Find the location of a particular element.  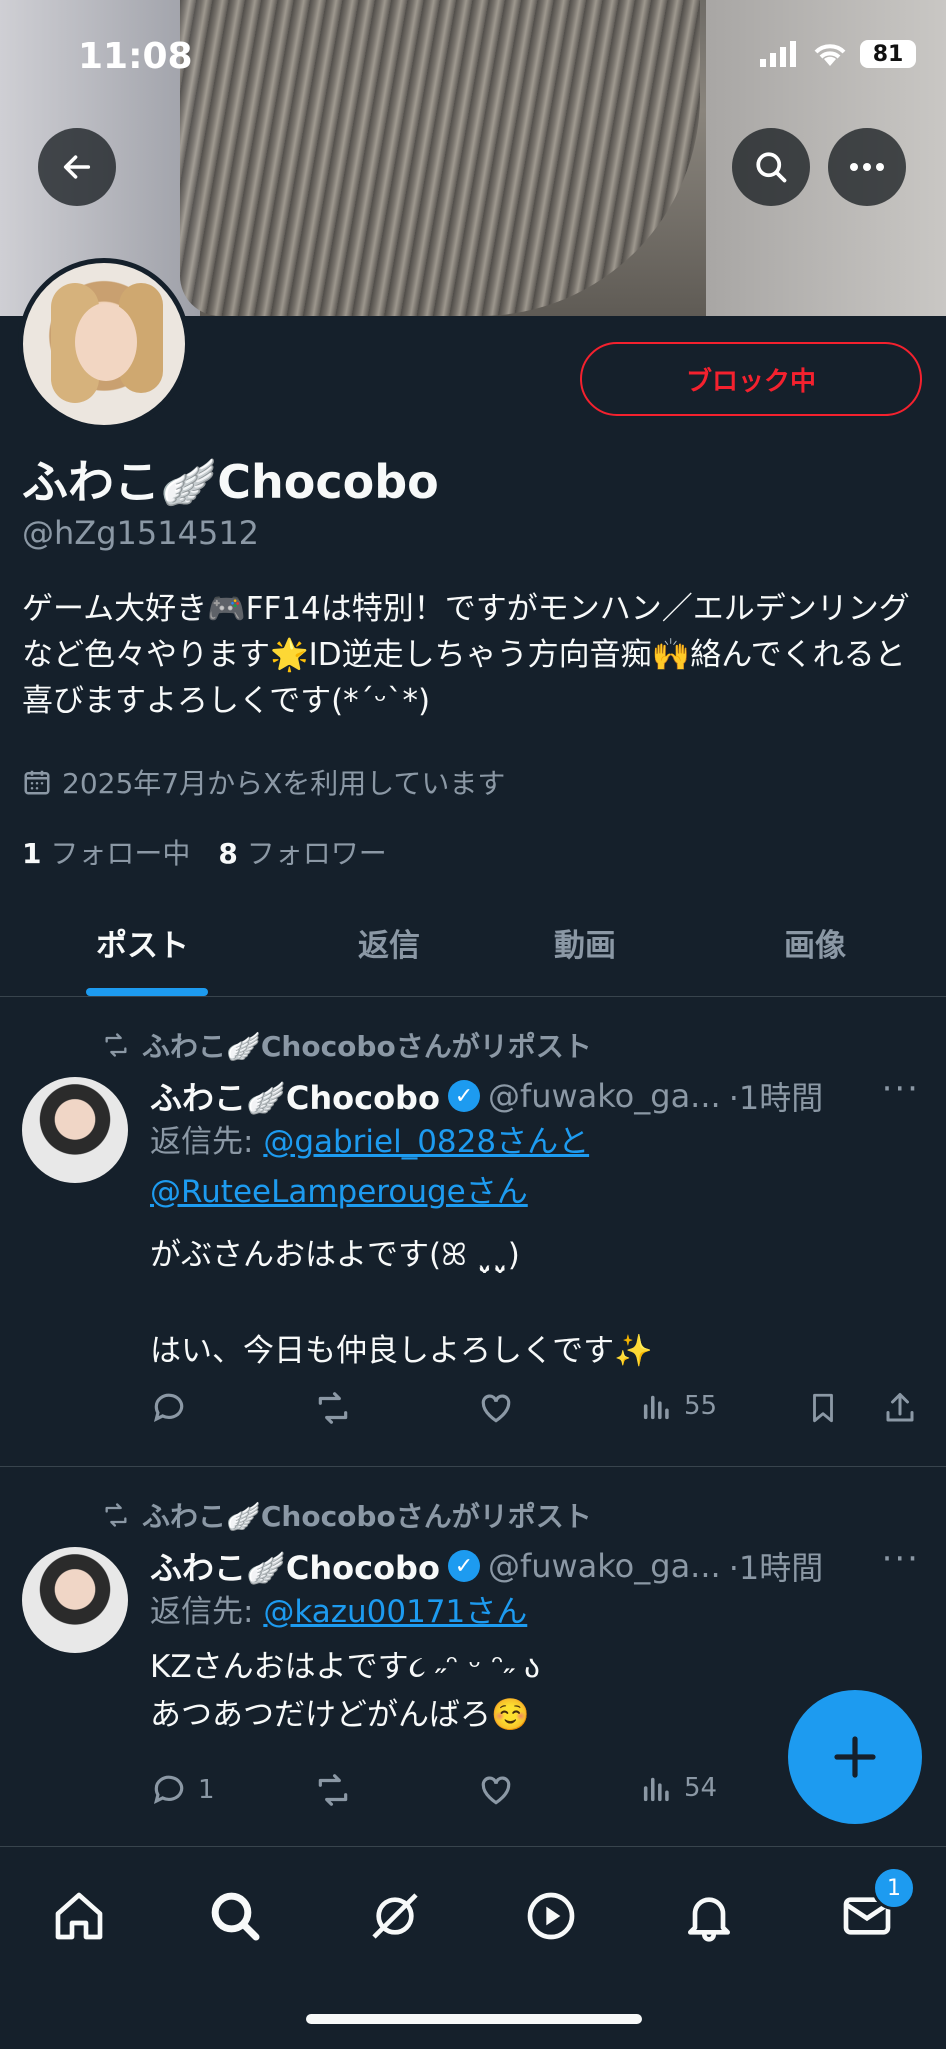

back-arrow-icon is located at coordinates (77, 167).